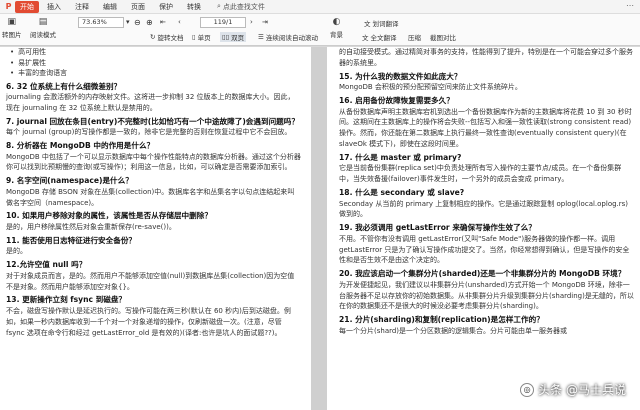 The width and height of the screenshot is (640, 410). I want to click on page-number-input: 119/1, so click(223, 22).